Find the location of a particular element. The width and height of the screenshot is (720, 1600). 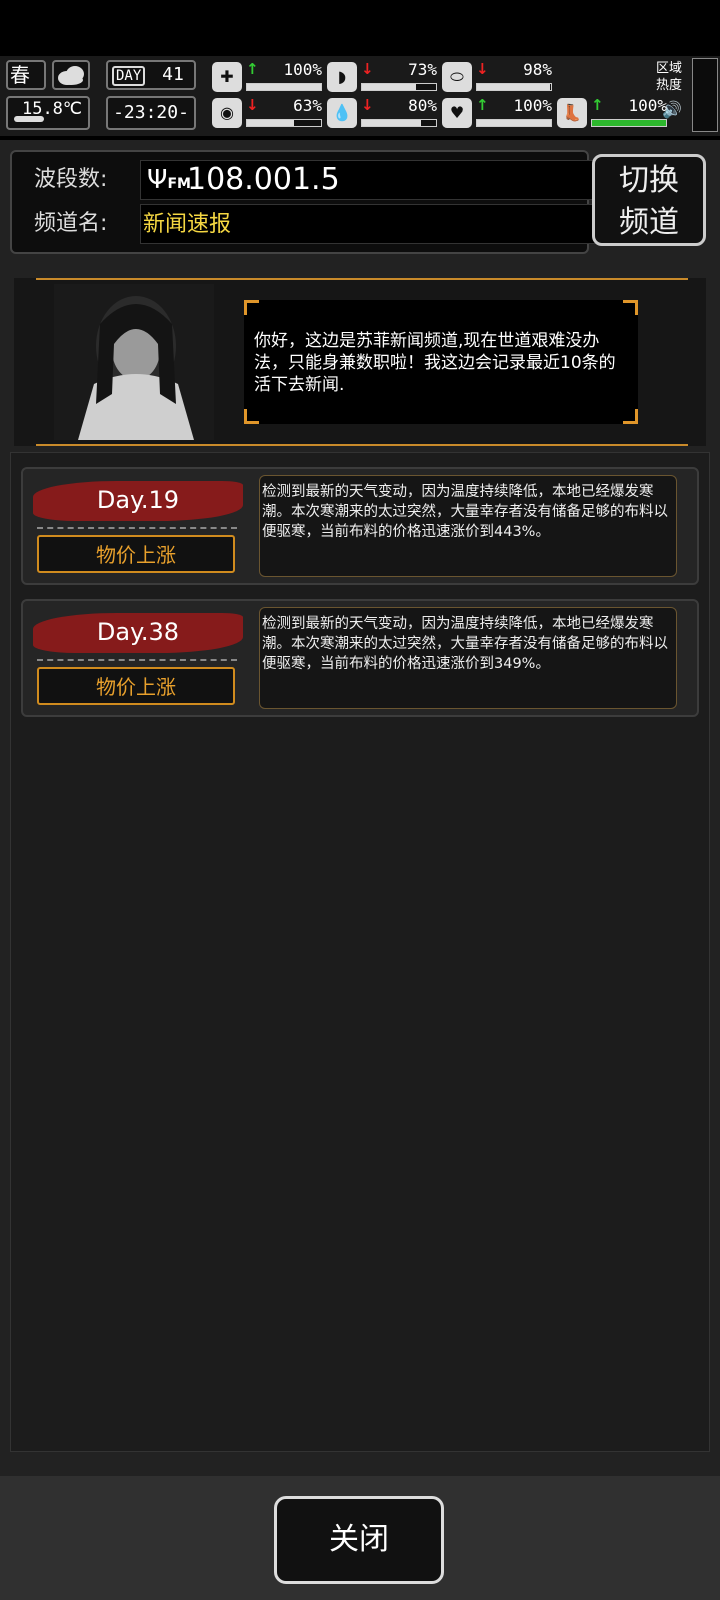

mind-value: 63% is located at coordinates (307, 105).